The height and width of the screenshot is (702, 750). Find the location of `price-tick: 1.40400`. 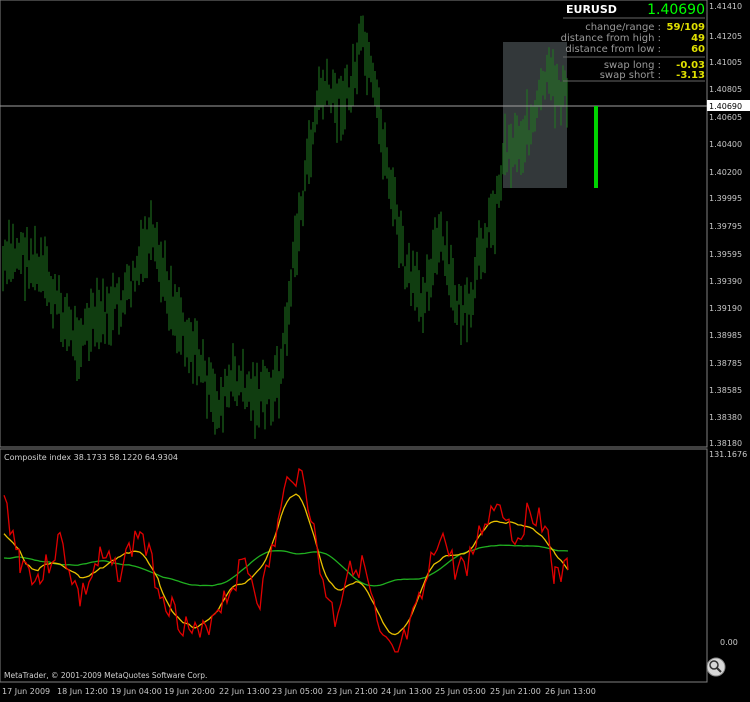

price-tick: 1.40400 is located at coordinates (725, 144).